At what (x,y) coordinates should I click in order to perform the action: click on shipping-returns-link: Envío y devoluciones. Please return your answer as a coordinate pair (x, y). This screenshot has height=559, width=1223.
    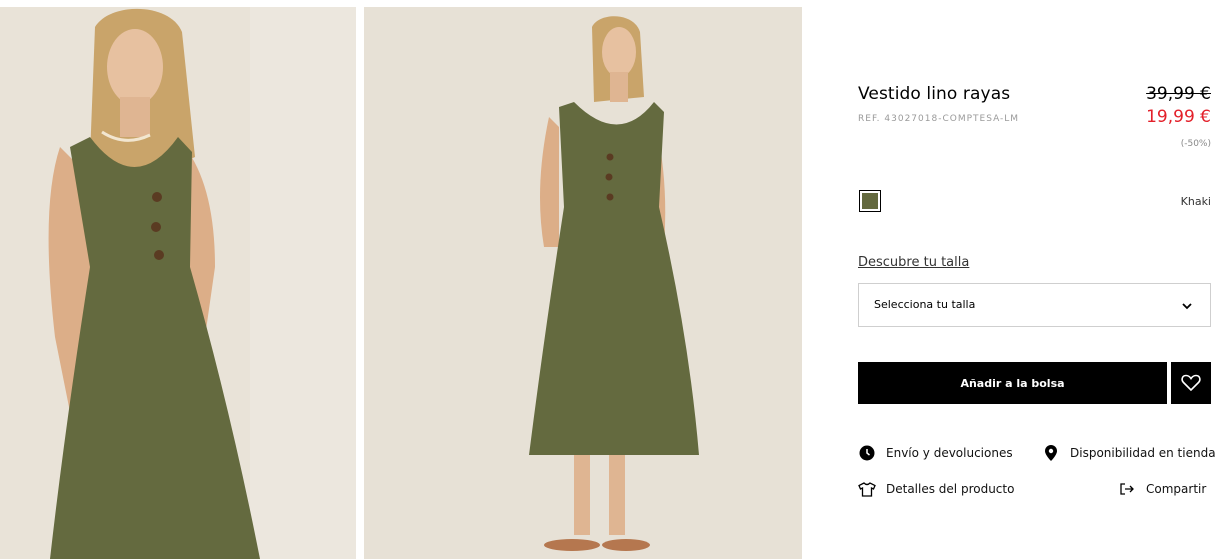
    Looking at the image, I should click on (935, 453).